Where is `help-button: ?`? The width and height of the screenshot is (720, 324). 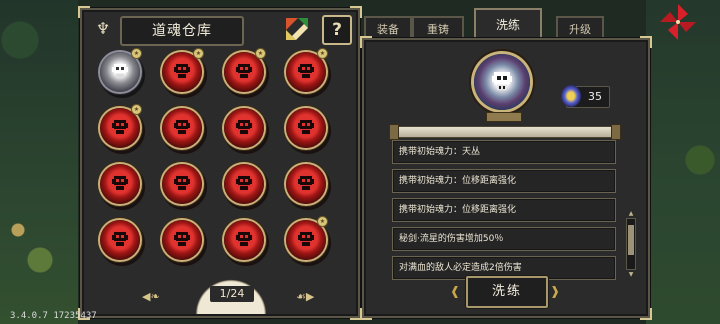 help-button: ? is located at coordinates (337, 30).